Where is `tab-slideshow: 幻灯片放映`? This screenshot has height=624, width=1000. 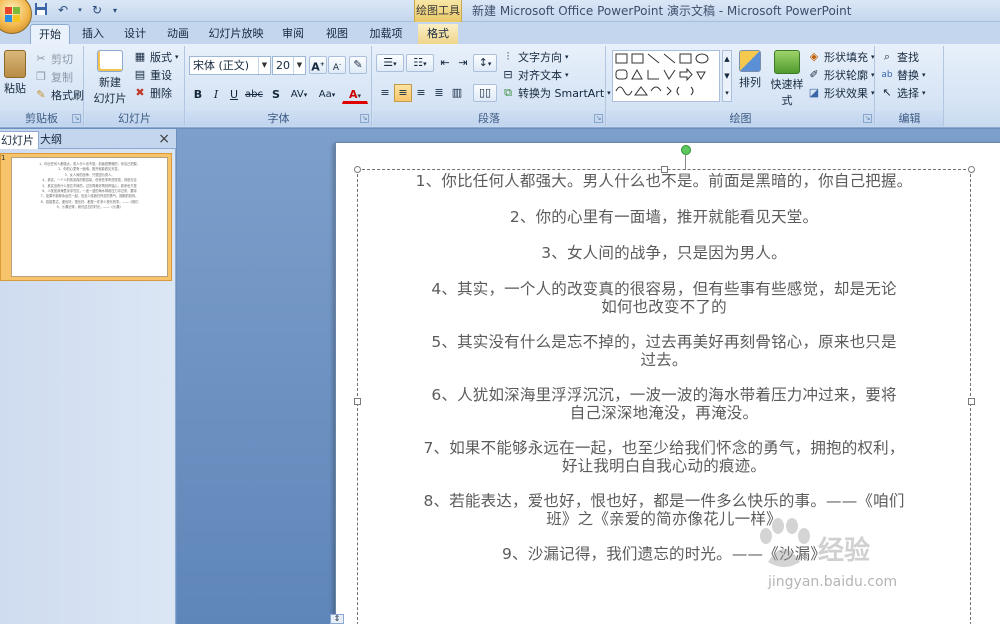 tab-slideshow: 幻灯片放映 is located at coordinates (236, 34).